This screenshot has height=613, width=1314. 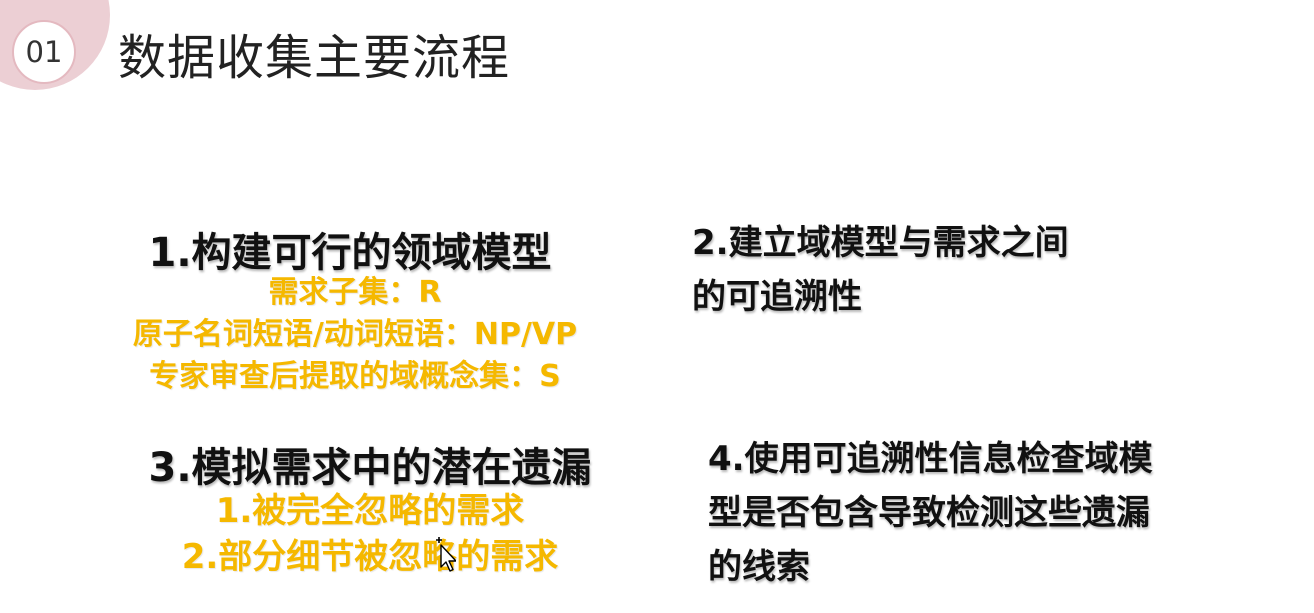 I want to click on section-number: 01, so click(x=44, y=52).